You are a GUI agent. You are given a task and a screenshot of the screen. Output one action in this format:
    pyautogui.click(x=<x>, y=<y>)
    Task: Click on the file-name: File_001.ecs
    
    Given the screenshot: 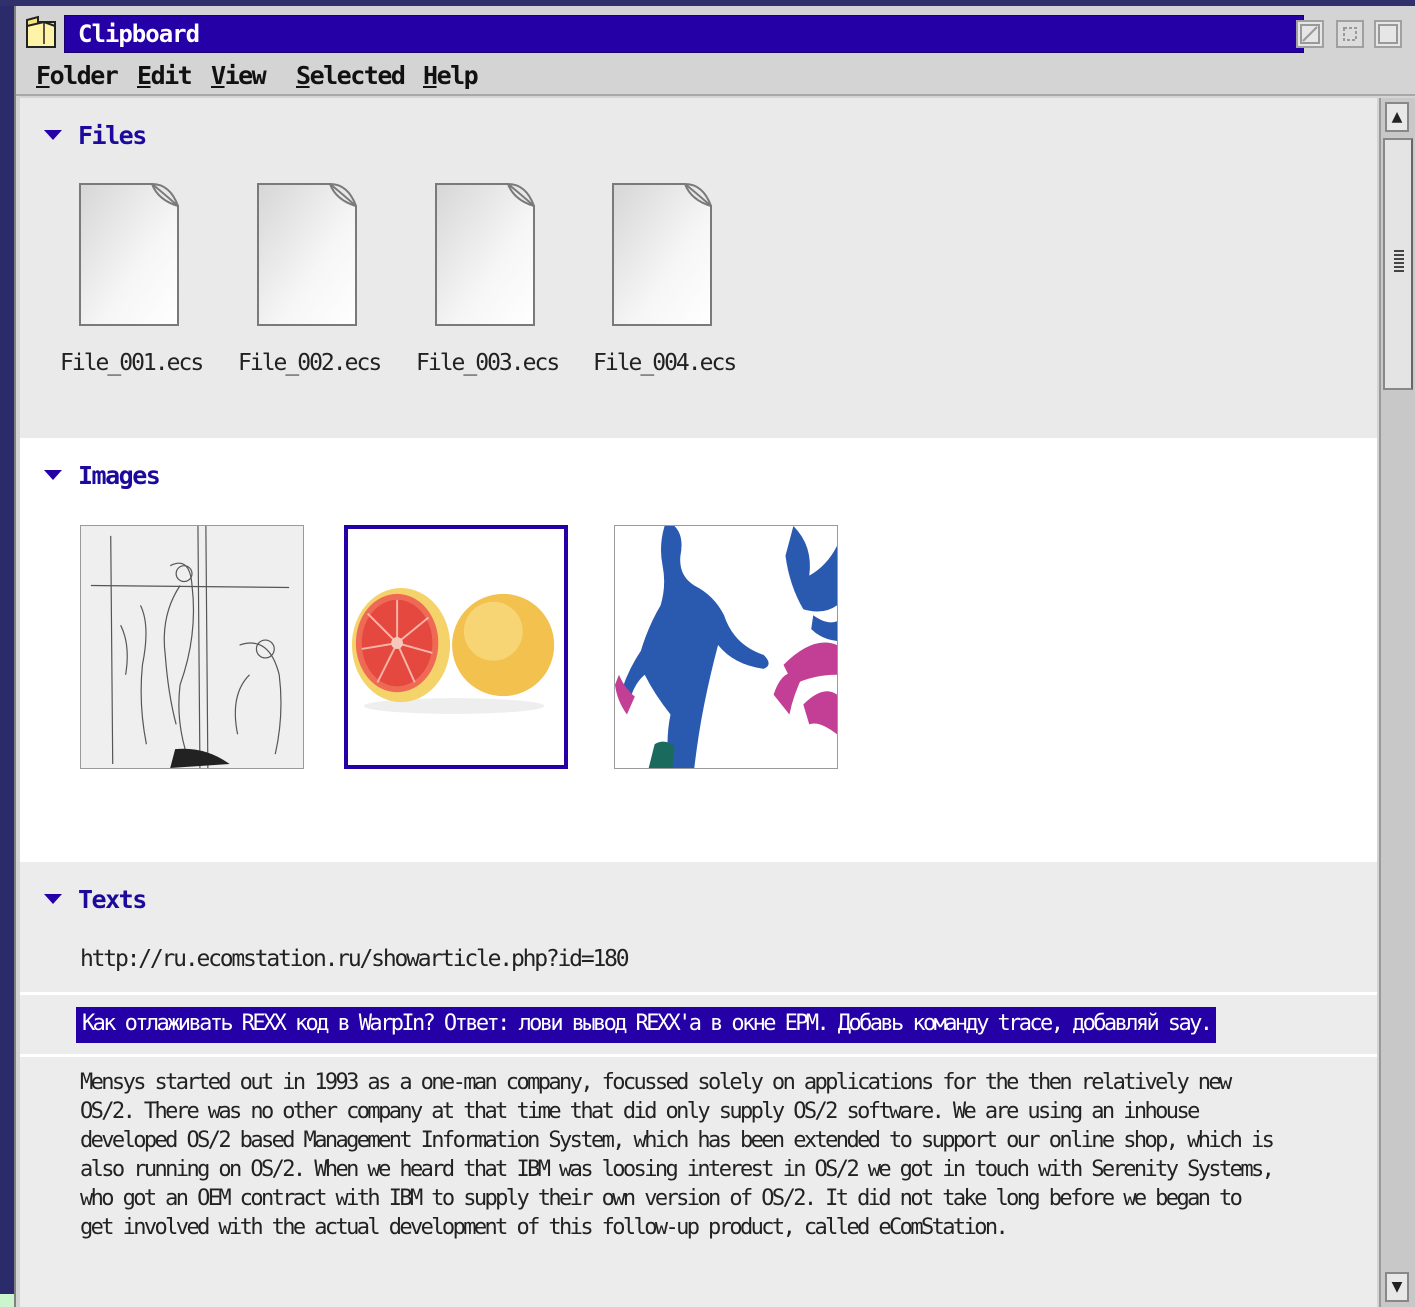 What is the action you would take?
    pyautogui.click(x=132, y=363)
    